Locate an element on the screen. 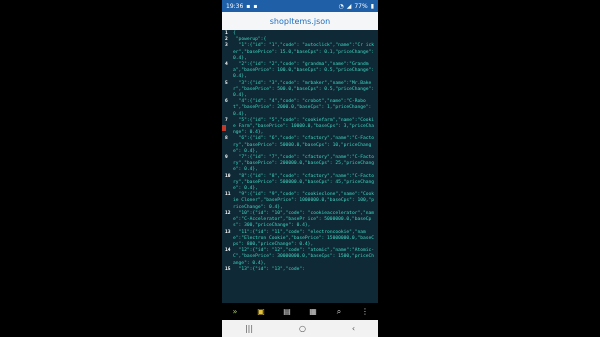  line-number: 4 is located at coordinates (226, 65).